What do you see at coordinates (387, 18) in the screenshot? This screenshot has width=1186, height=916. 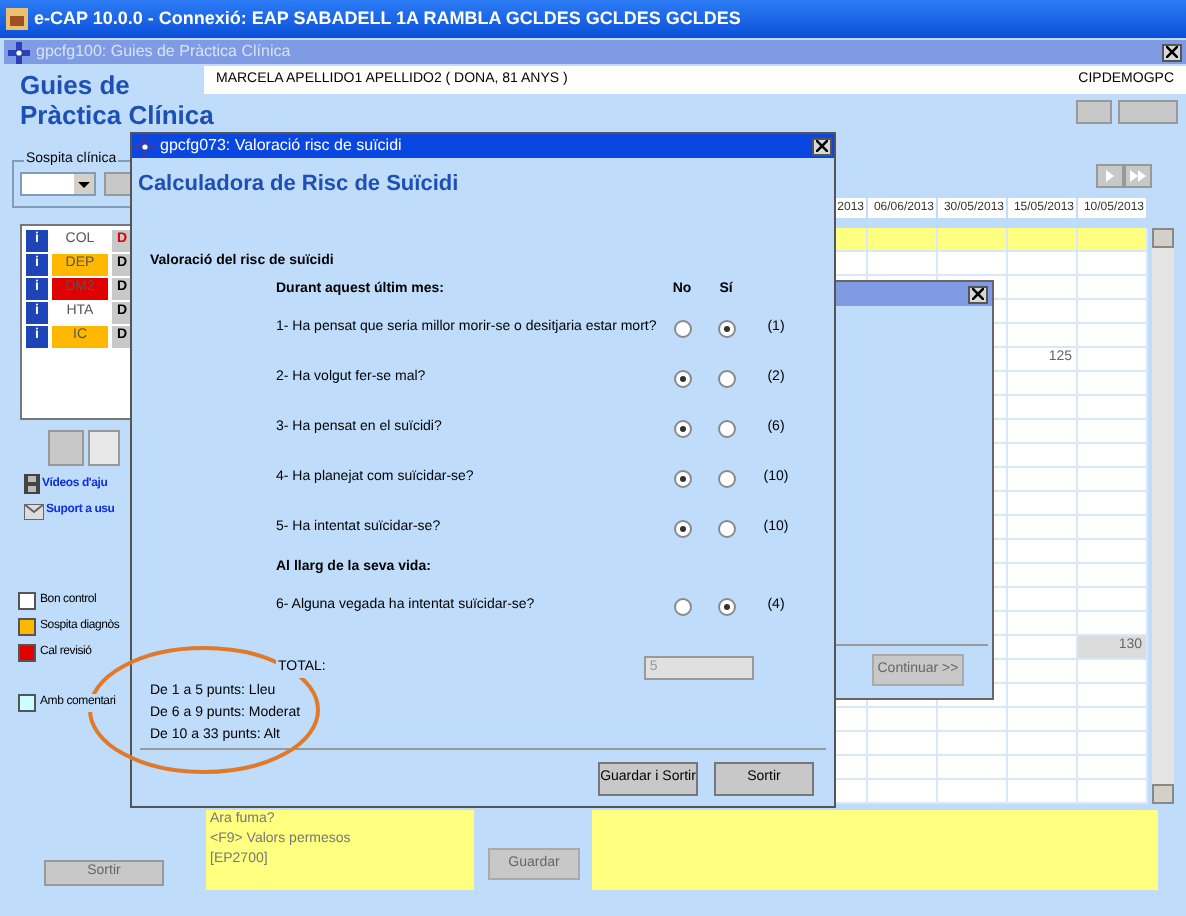 I see `app-title: e-CAP 10.0.0 - Connexió: EAP SABADELL 1A RAMBLA GCLDES GCLDES GCLDES` at bounding box center [387, 18].